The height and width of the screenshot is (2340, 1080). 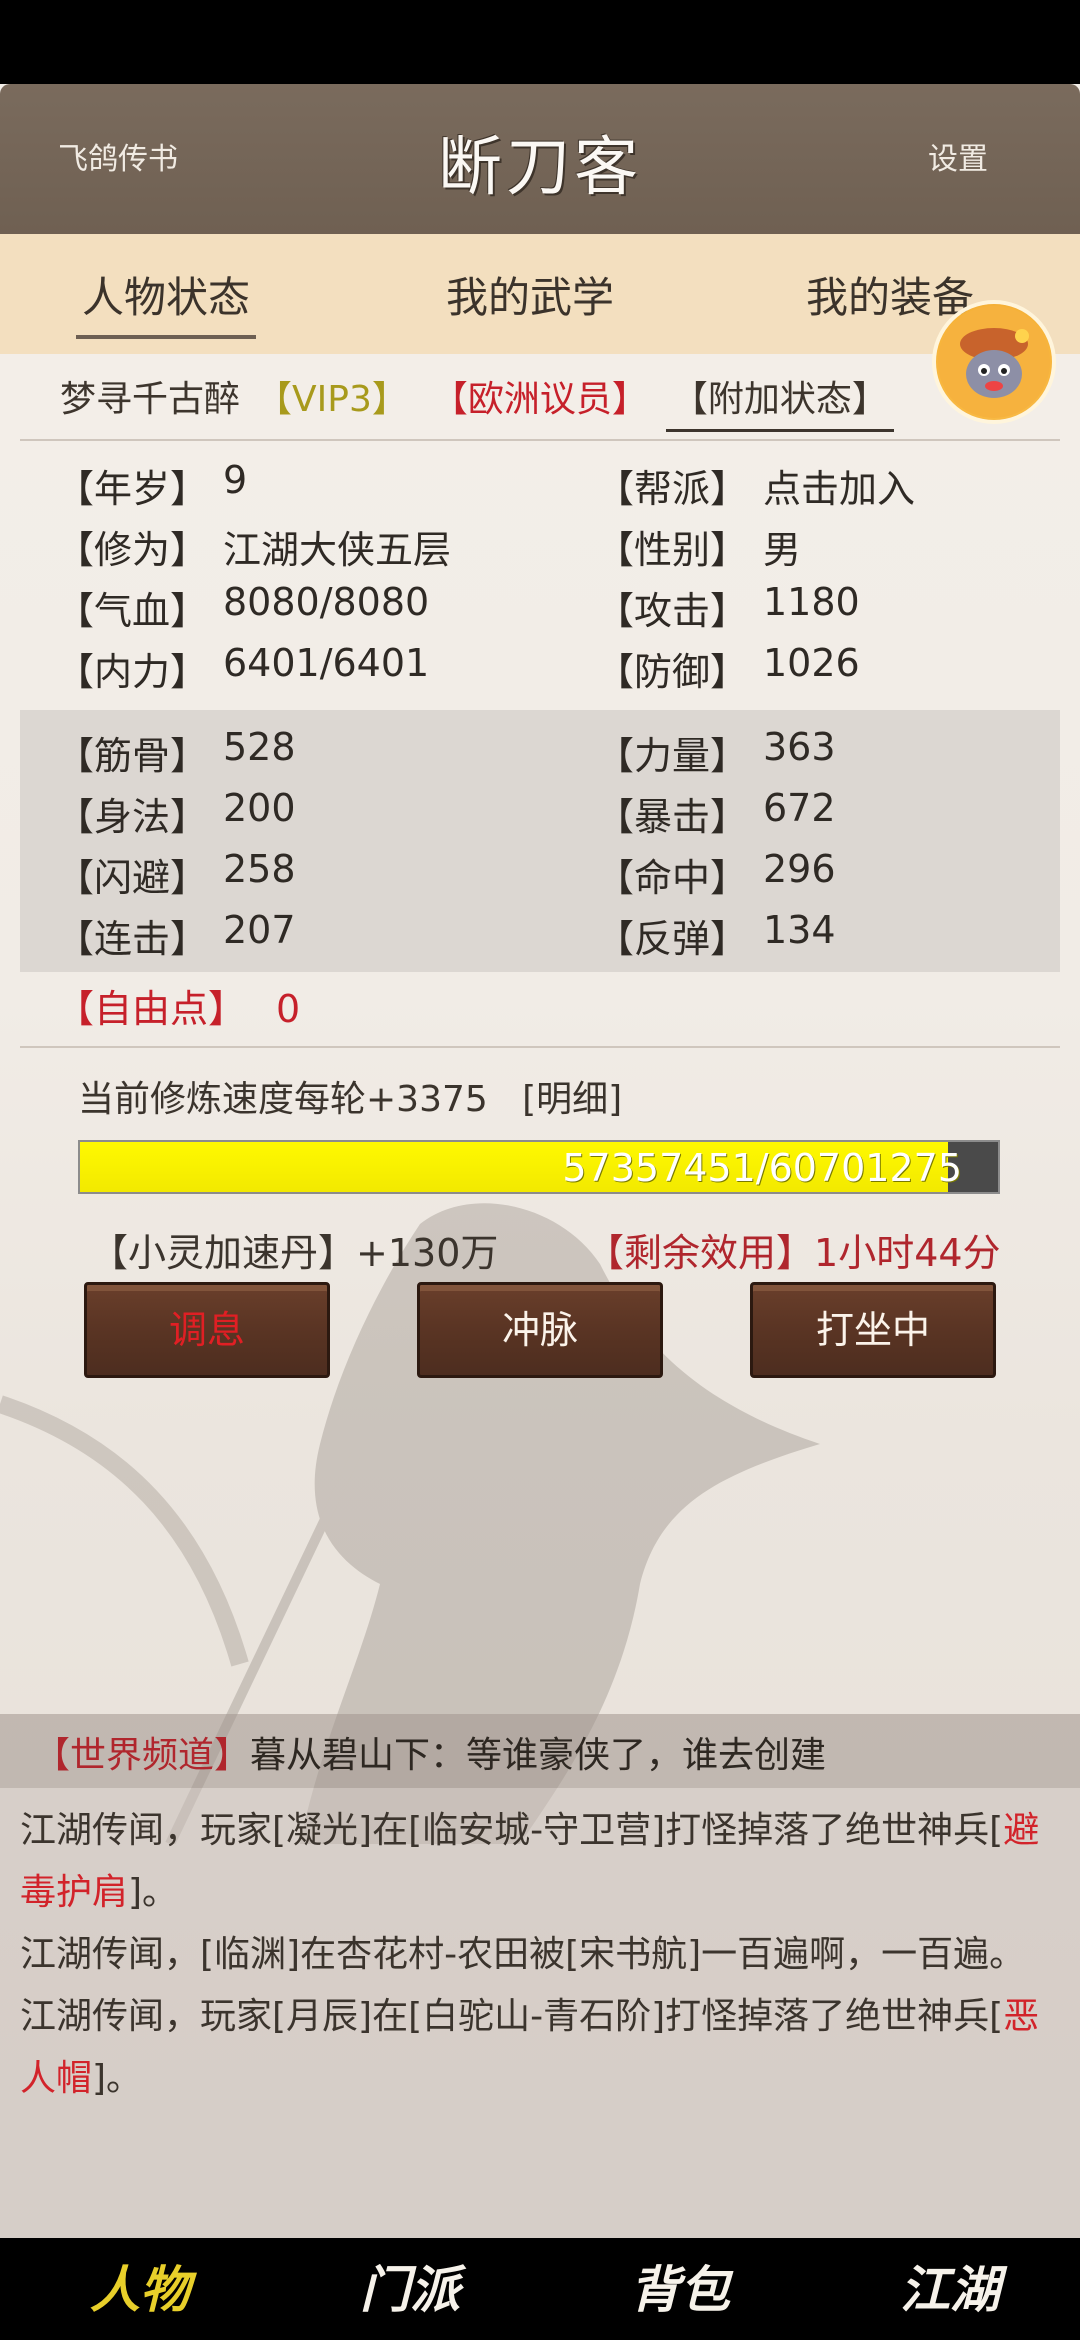 I want to click on stat-value-age: 9, so click(x=235, y=480).